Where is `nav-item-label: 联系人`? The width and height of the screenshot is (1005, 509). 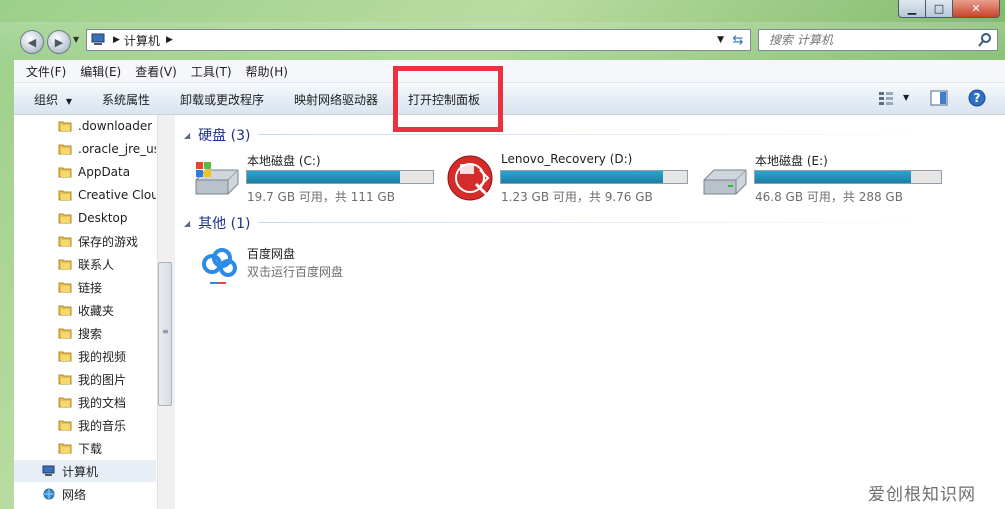
nav-item-label: 联系人 is located at coordinates (96, 264).